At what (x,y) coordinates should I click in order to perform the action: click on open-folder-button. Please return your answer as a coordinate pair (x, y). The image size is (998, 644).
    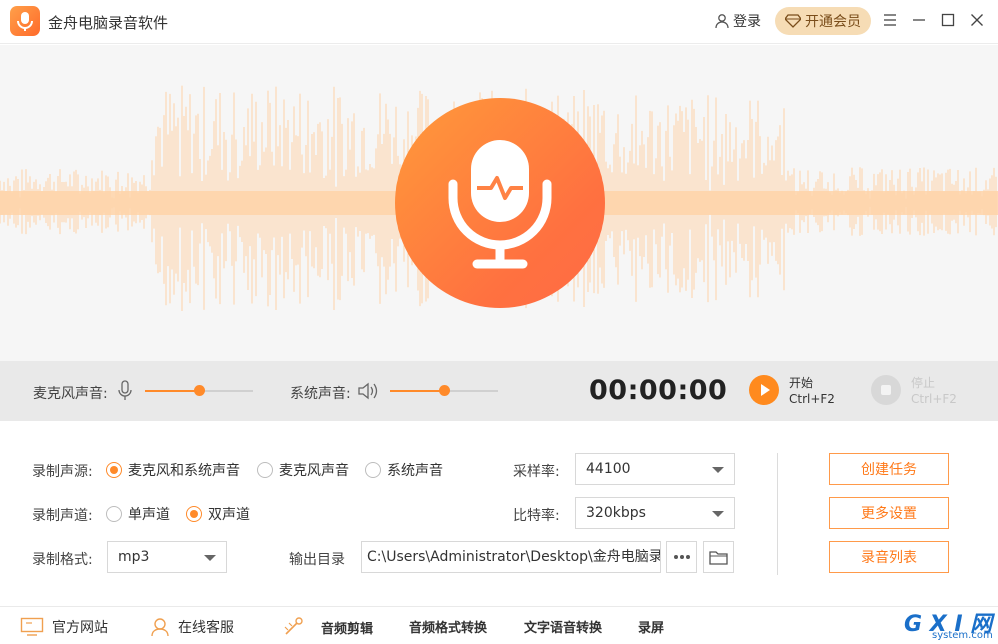
    Looking at the image, I should click on (718, 557).